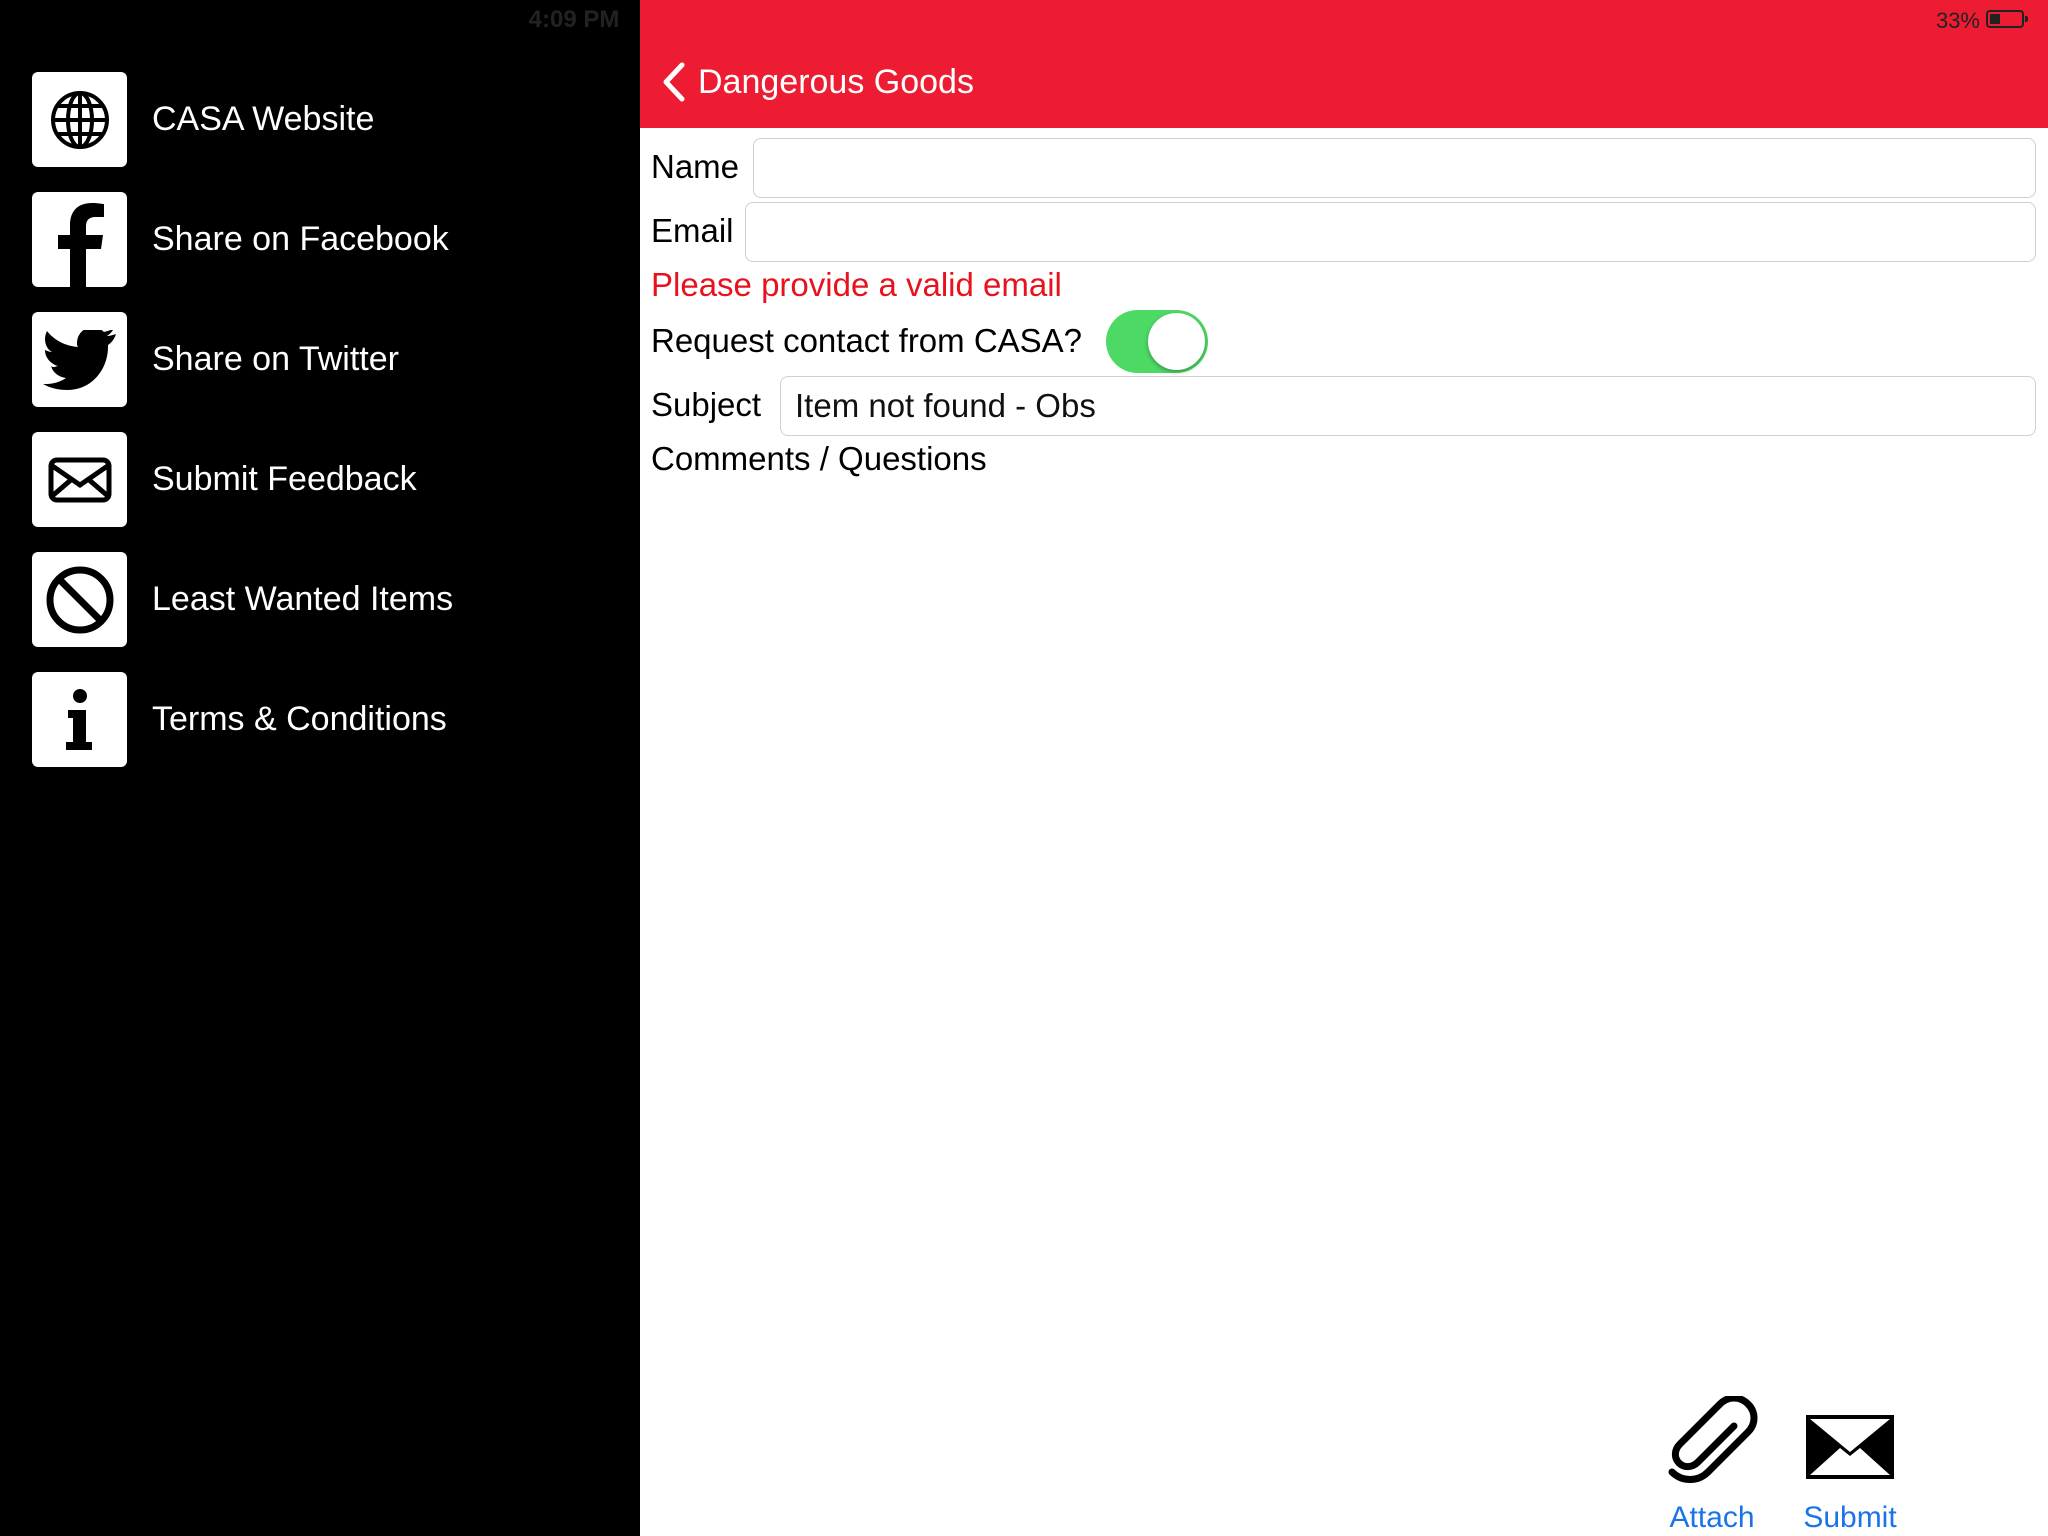 The width and height of the screenshot is (2048, 1536). I want to click on submit-button: Submit, so click(1850, 1465).